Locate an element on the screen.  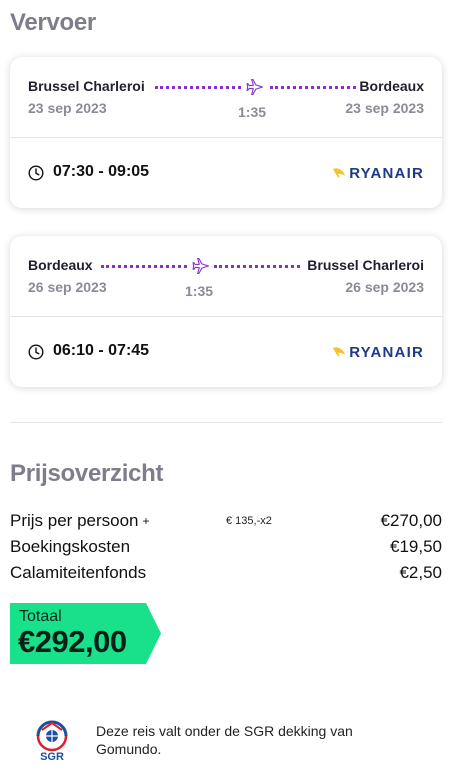
price-label: Prijs per persoon + is located at coordinates (80, 521).